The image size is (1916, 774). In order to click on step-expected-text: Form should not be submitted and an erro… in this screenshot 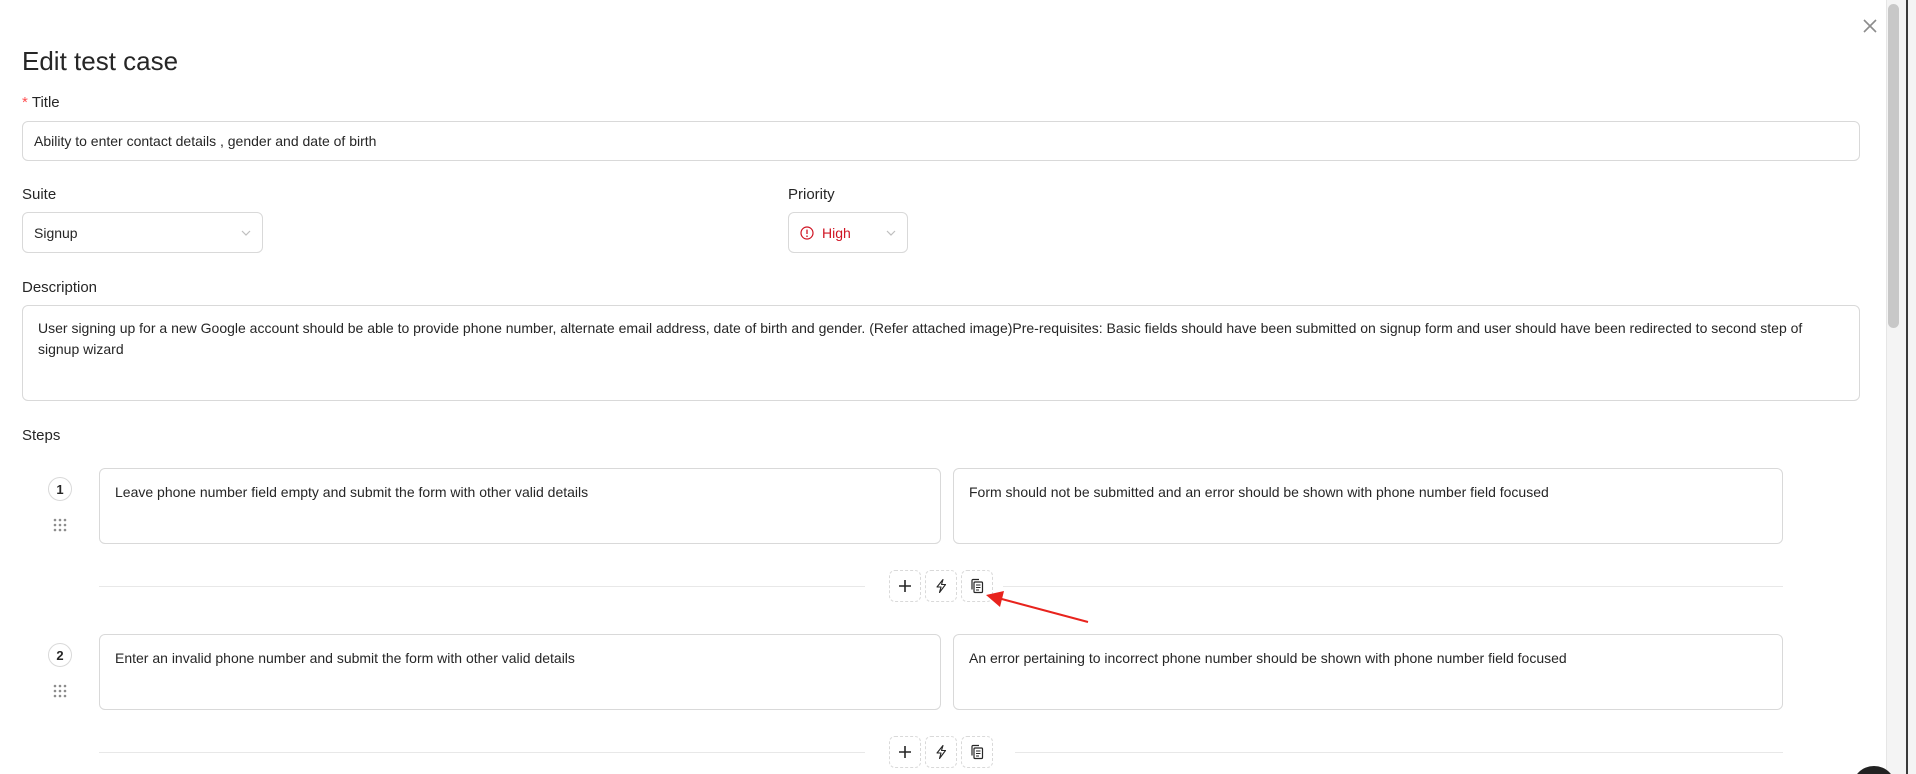, I will do `click(1259, 492)`.